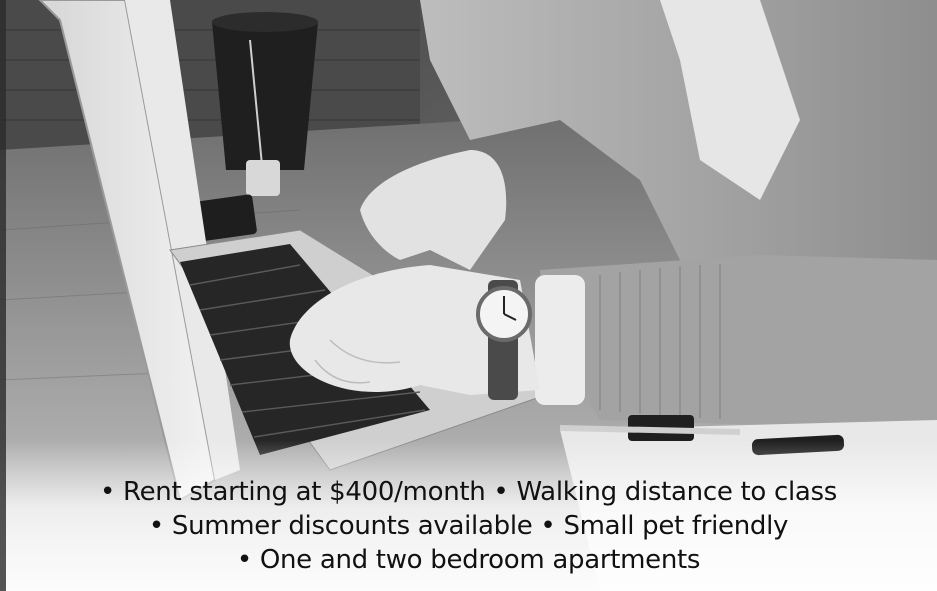  Describe the element at coordinates (480, 560) in the screenshot. I see `amenity-apartment-types: One and two bedroom apartments` at that location.